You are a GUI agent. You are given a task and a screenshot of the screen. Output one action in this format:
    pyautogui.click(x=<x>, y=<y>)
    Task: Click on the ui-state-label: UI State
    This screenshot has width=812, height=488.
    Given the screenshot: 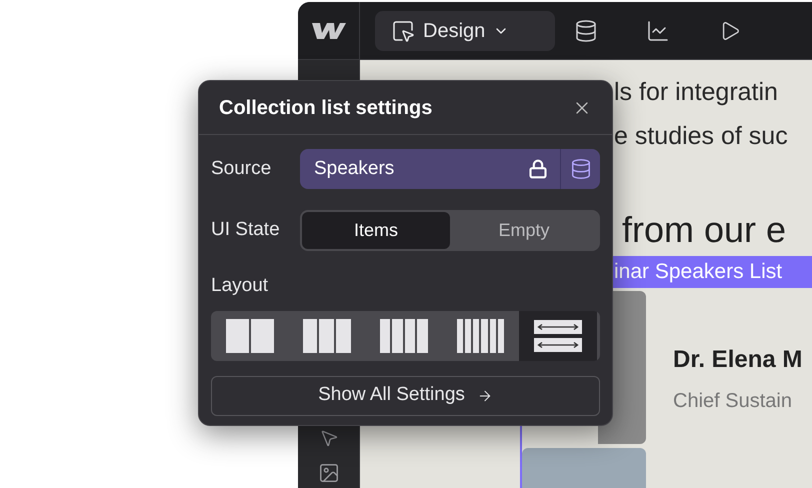 What is the action you would take?
    pyautogui.click(x=246, y=230)
    